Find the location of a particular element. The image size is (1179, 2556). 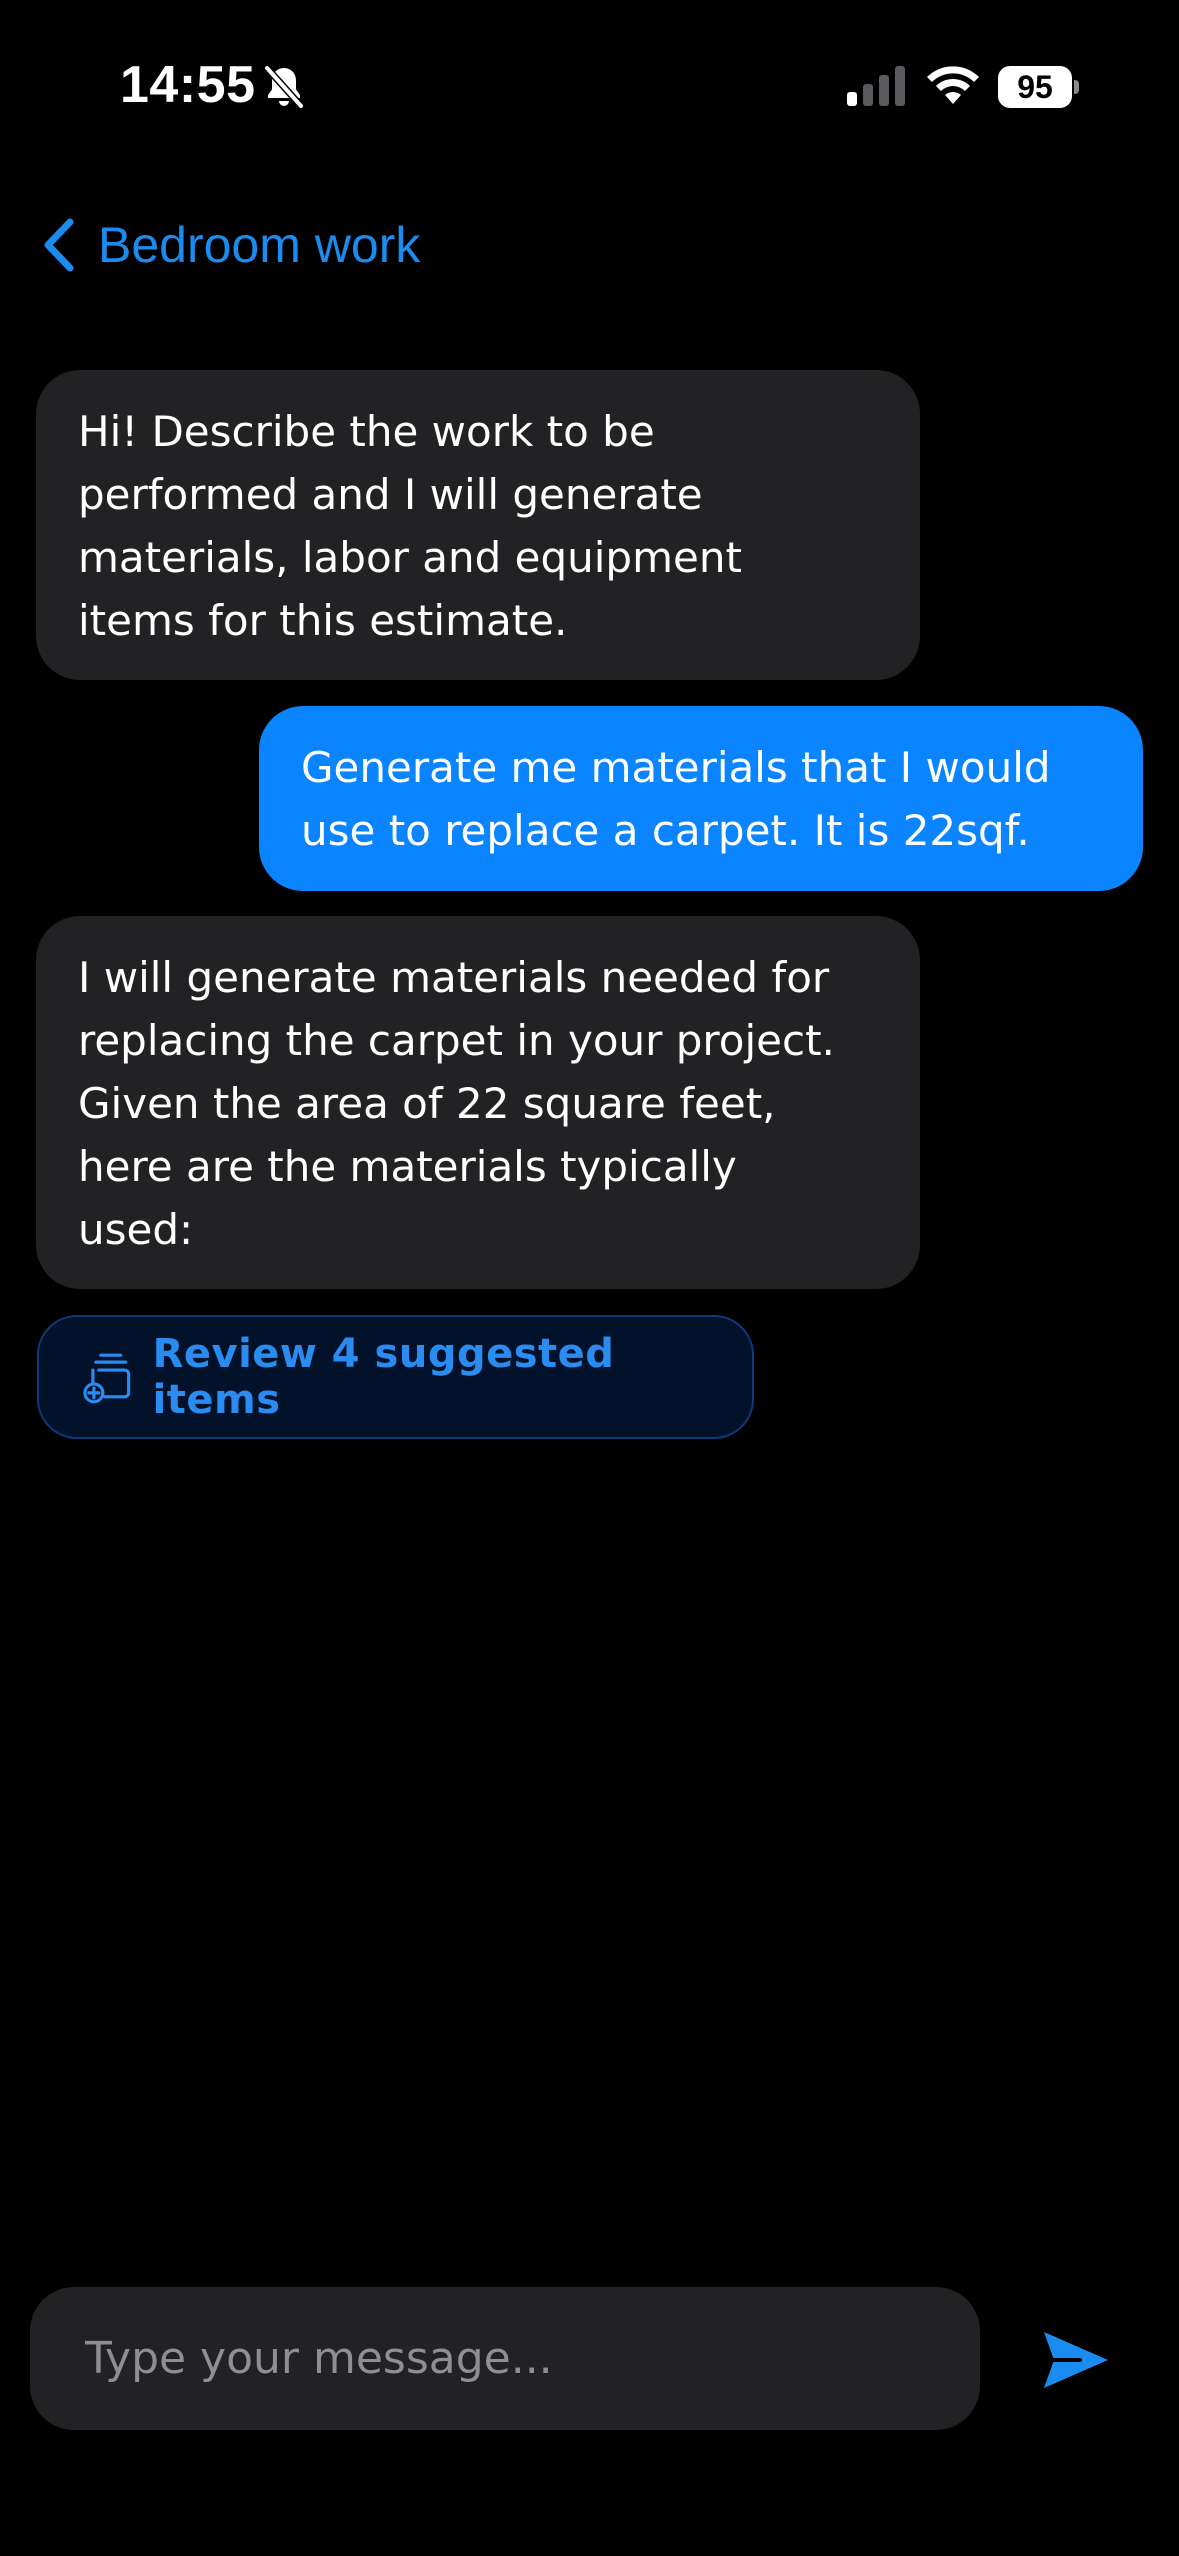

back-label: Bedroom work is located at coordinates (259, 245).